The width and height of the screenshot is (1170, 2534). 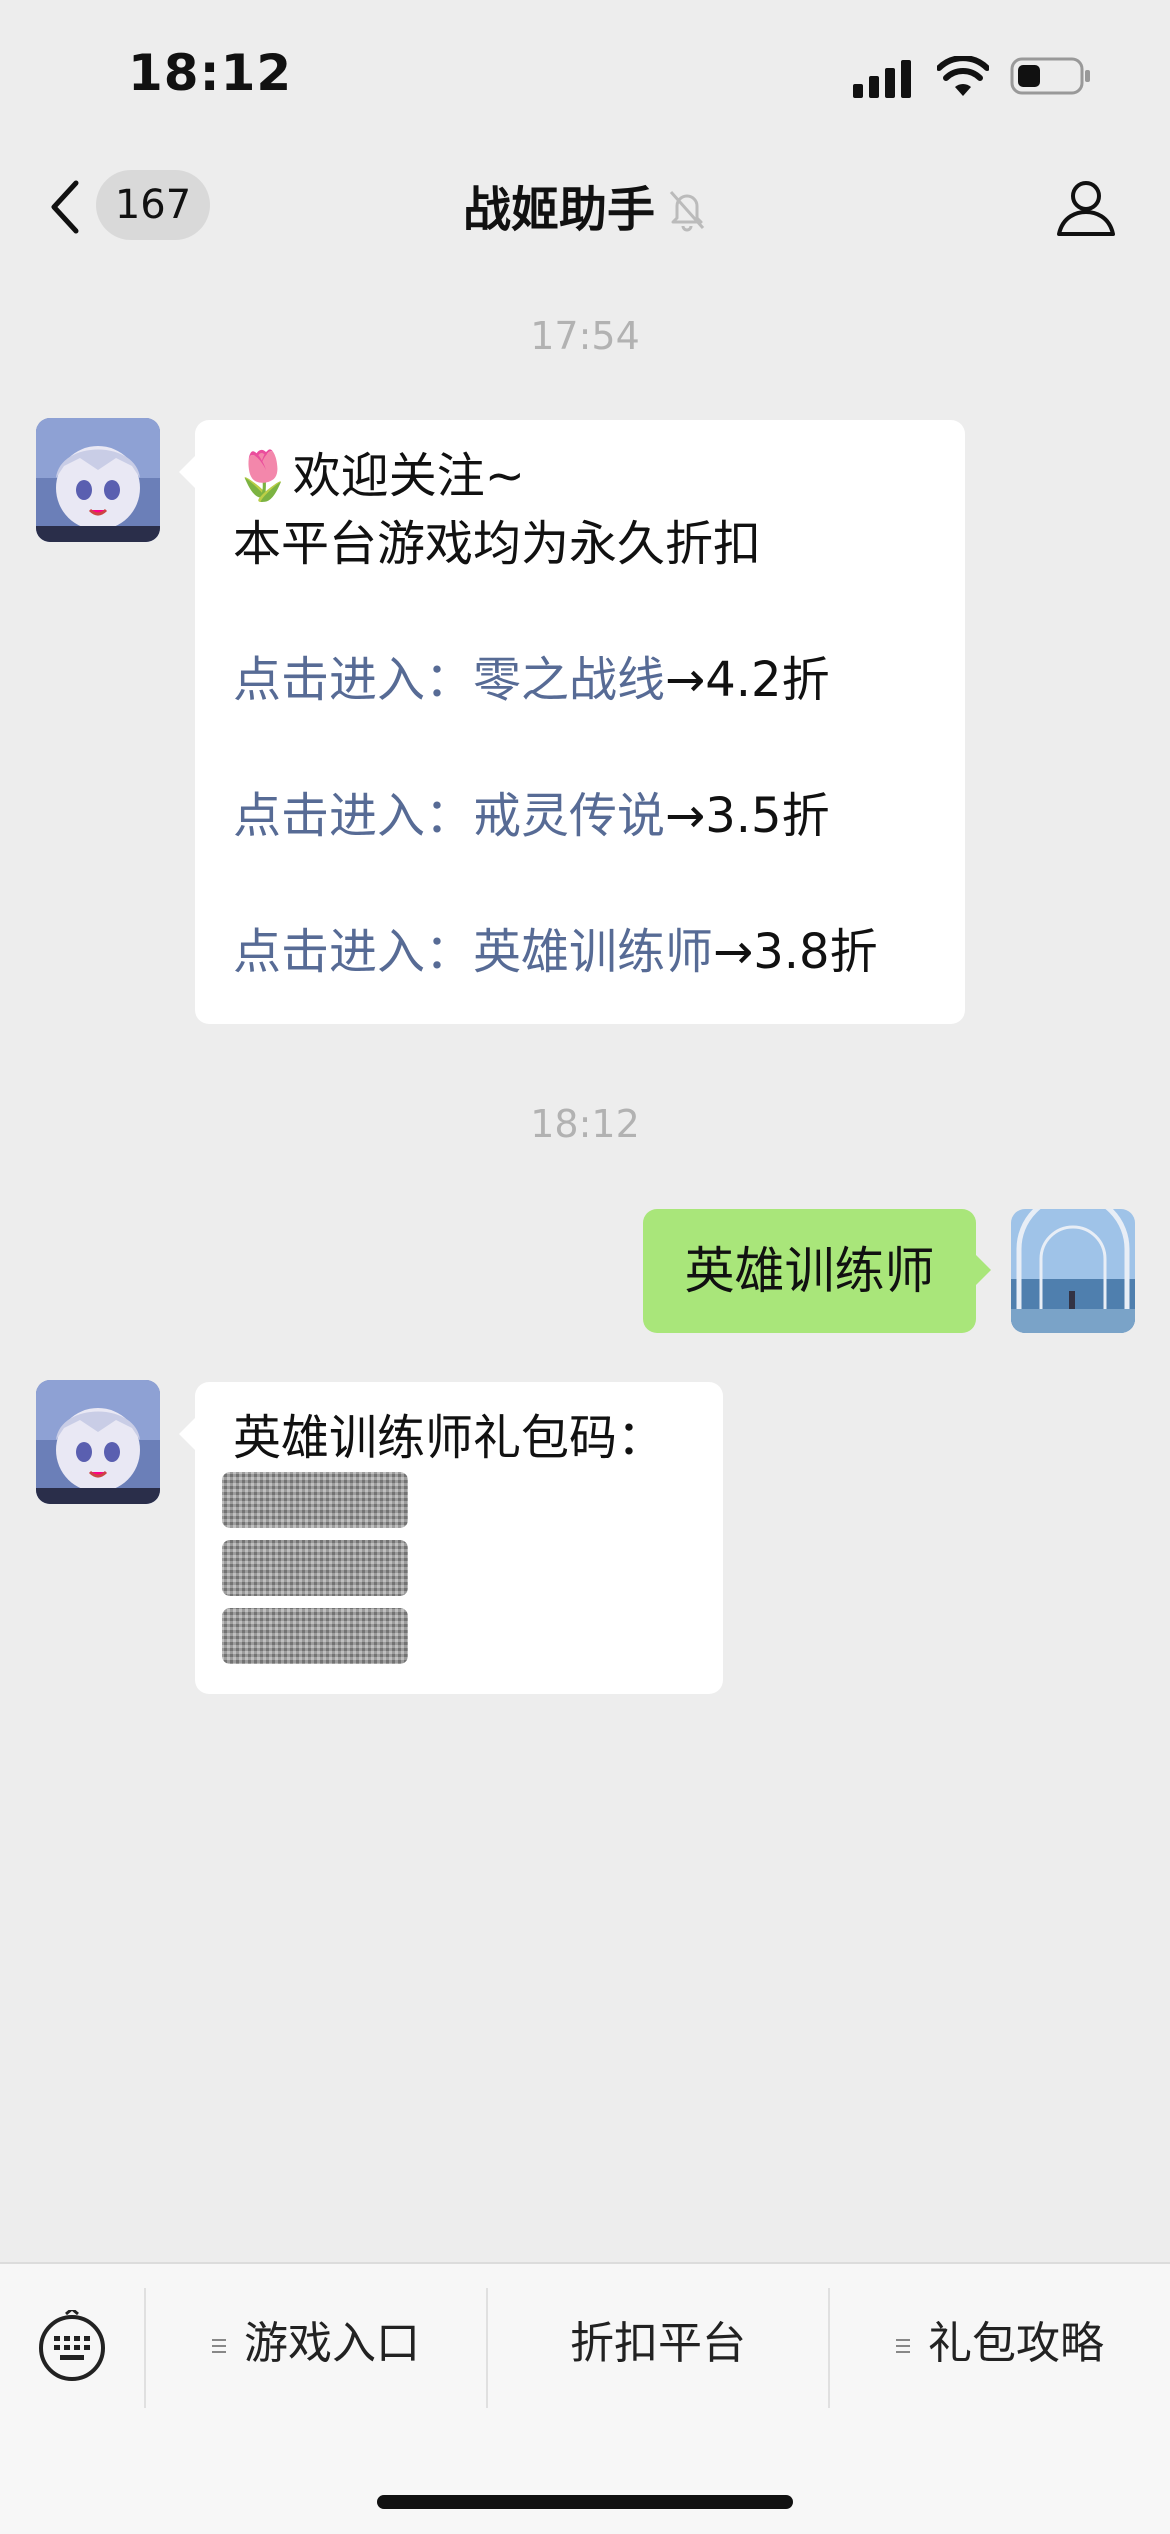 I want to click on menu-label: 礼包攻略, so click(x=1016, y=2343).